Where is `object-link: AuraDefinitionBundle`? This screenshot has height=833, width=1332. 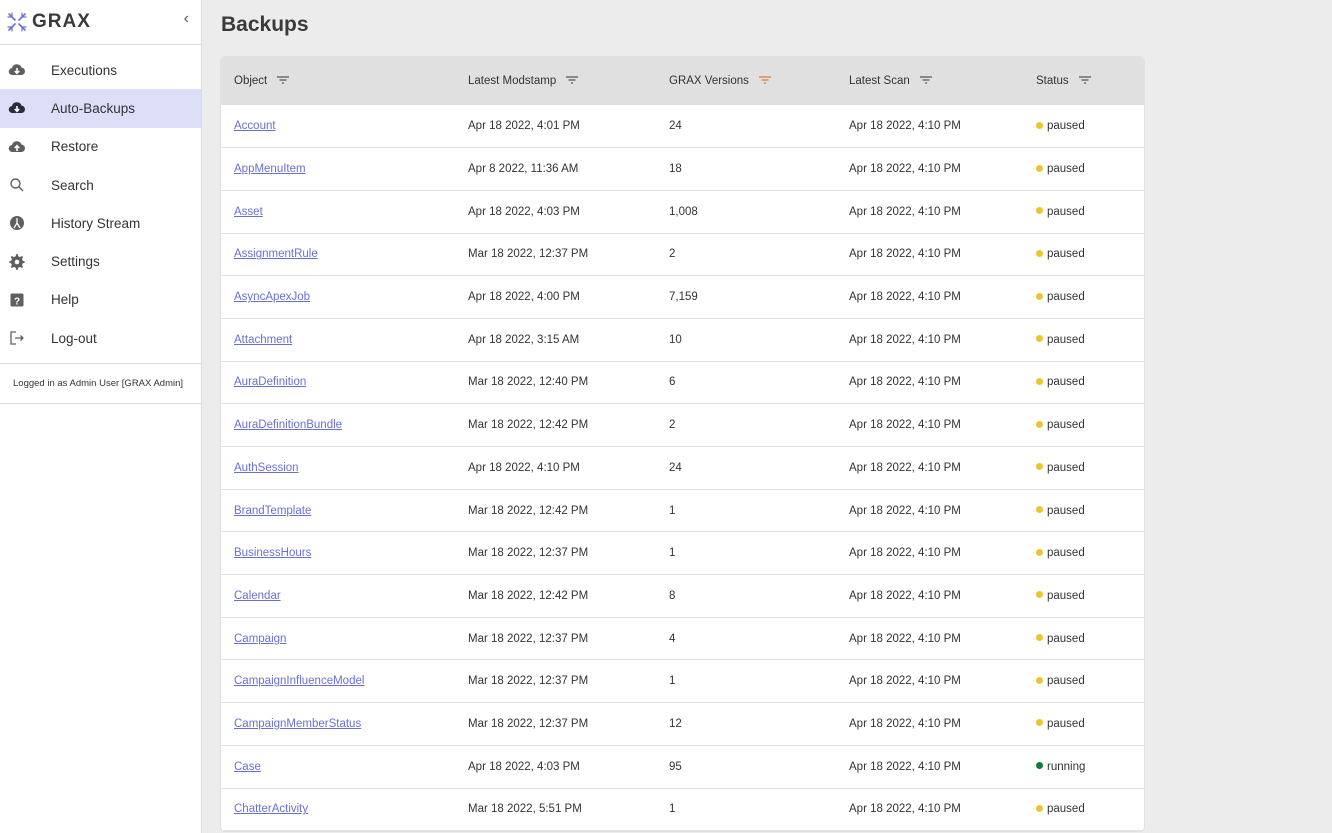 object-link: AuraDefinitionBundle is located at coordinates (288, 425).